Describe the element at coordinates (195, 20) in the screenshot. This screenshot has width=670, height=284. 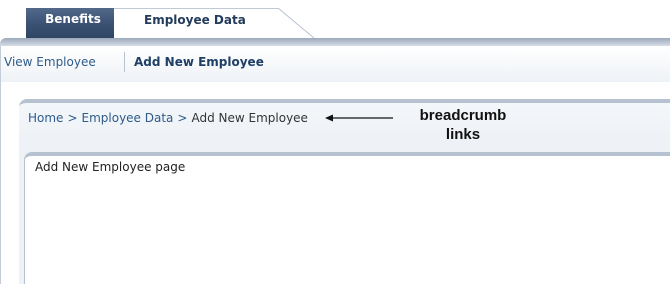
I see `tab-employee-data-label: Employee Data` at that location.